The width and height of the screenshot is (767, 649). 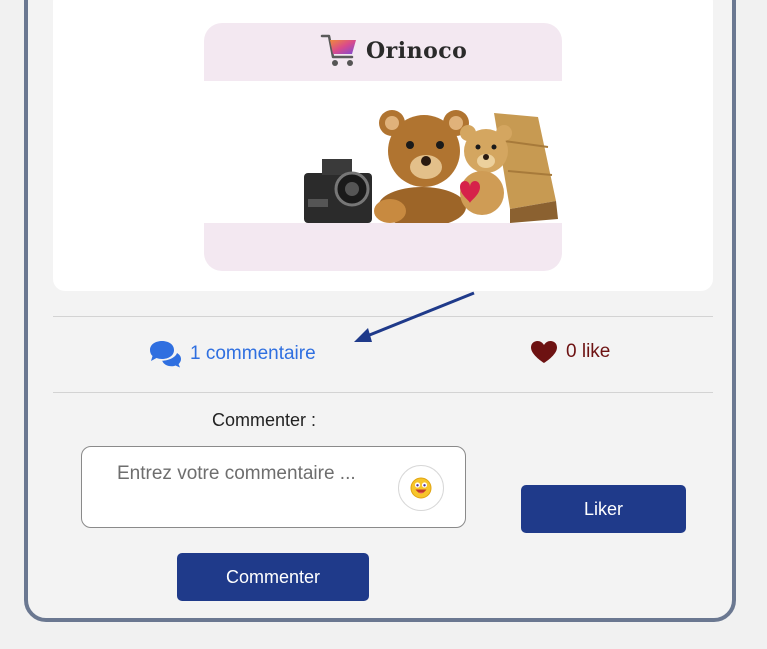 What do you see at coordinates (414, 316) in the screenshot?
I see `annotation-arrow` at bounding box center [414, 316].